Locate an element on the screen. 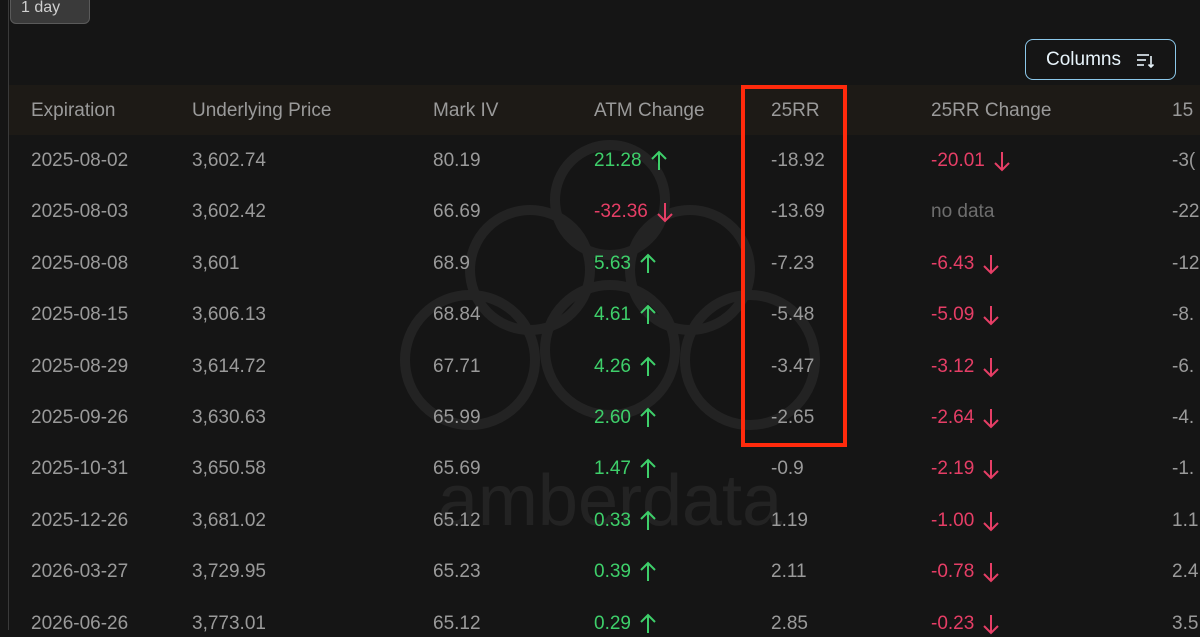 Image resolution: width=1200 pixels, height=637 pixels. cell-25rr-change: no data is located at coordinates (962, 212).